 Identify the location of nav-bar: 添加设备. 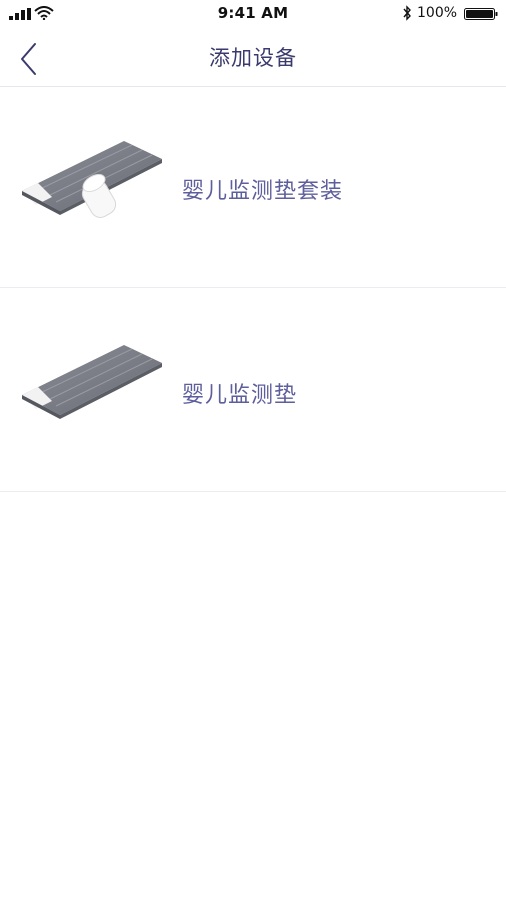
(253, 57).